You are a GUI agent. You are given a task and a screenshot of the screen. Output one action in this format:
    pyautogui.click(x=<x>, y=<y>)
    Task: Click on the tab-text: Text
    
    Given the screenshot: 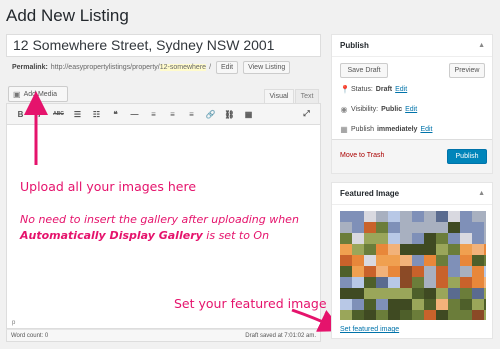 What is the action you would take?
    pyautogui.click(x=307, y=96)
    